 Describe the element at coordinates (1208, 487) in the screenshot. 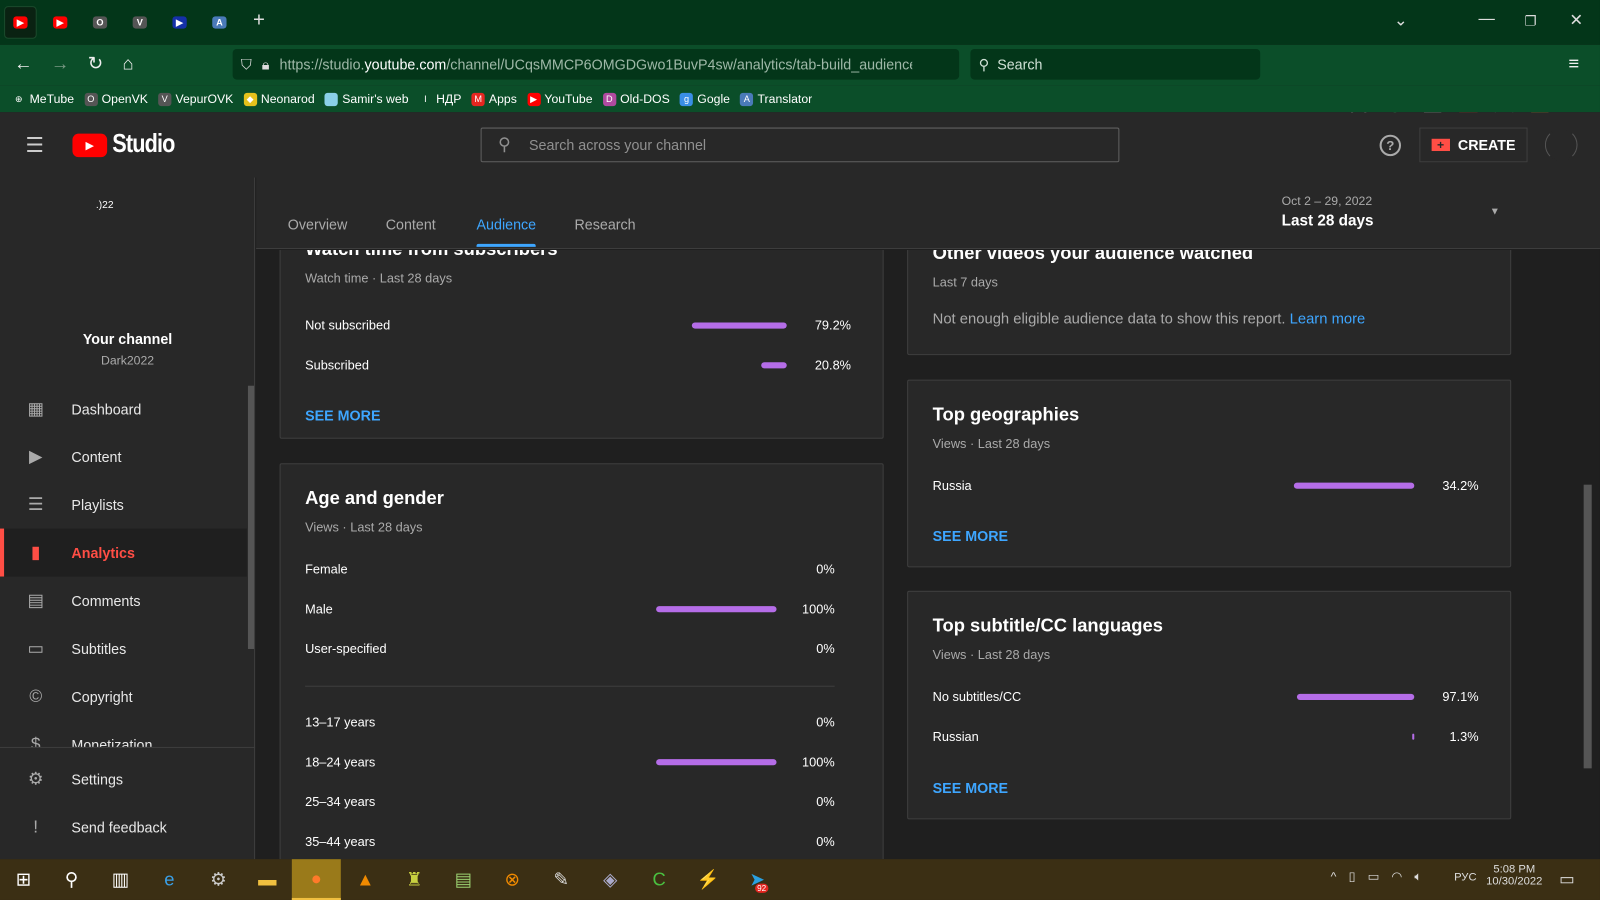

I see `data-row: Russia 34.2%` at that location.